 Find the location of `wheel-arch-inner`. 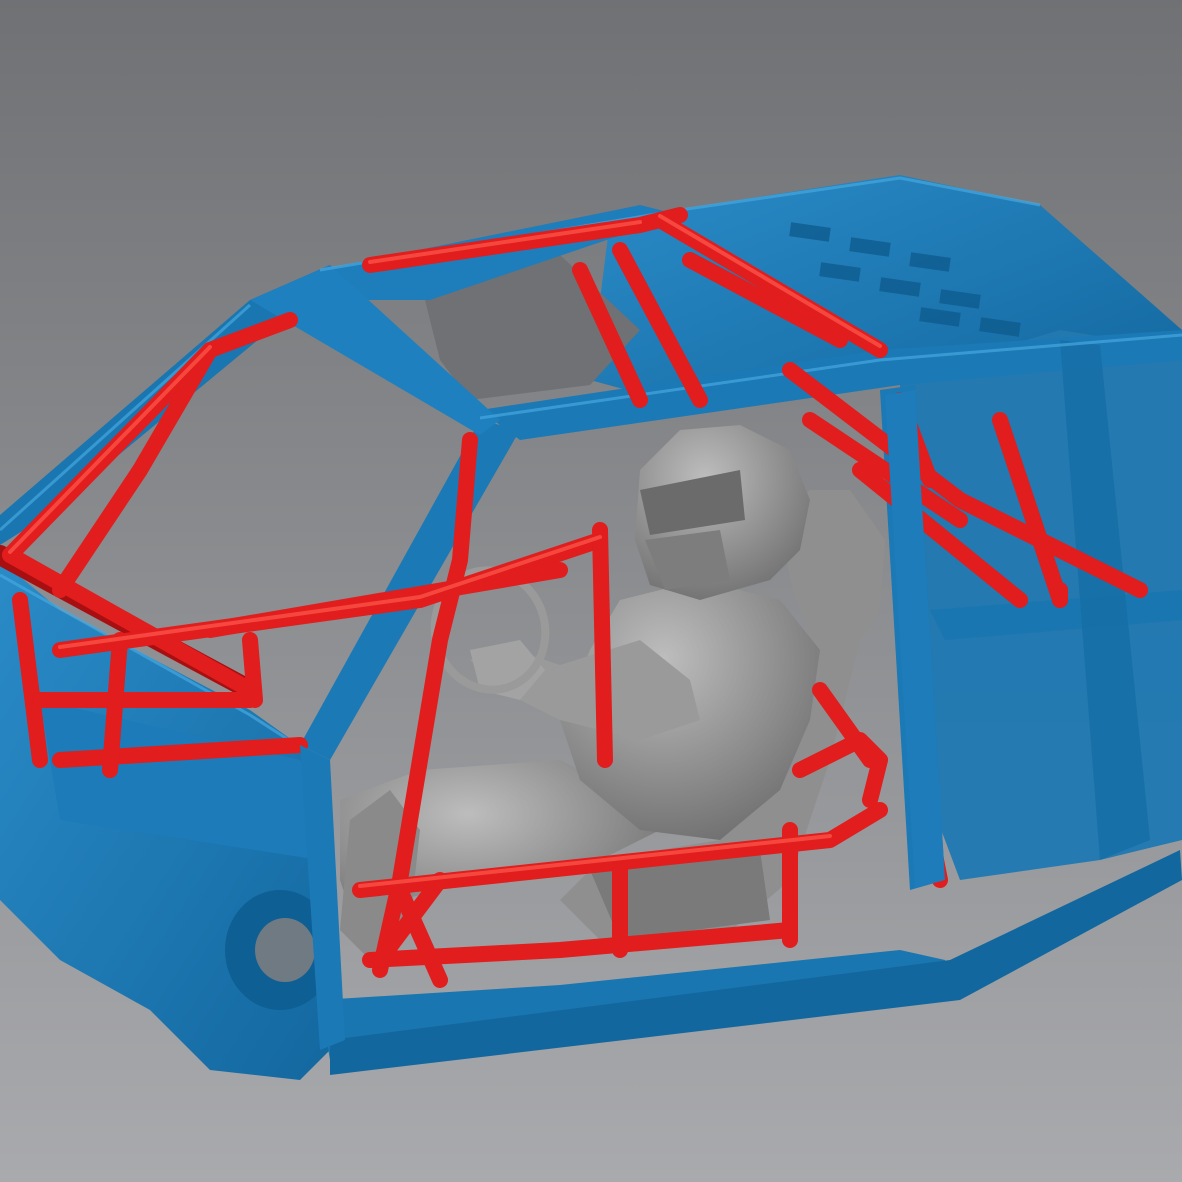

wheel-arch-inner is located at coordinates (285, 950).